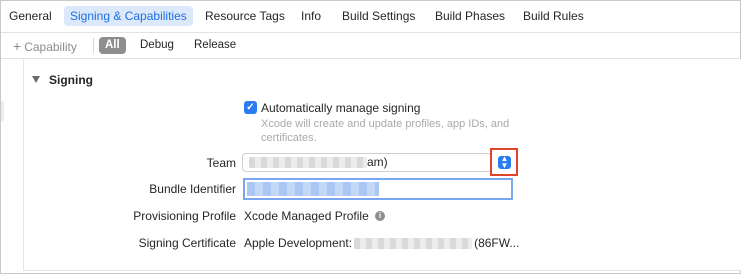  What do you see at coordinates (192, 189) in the screenshot?
I see `bundle-identifier-label: Bundle Identifier` at bounding box center [192, 189].